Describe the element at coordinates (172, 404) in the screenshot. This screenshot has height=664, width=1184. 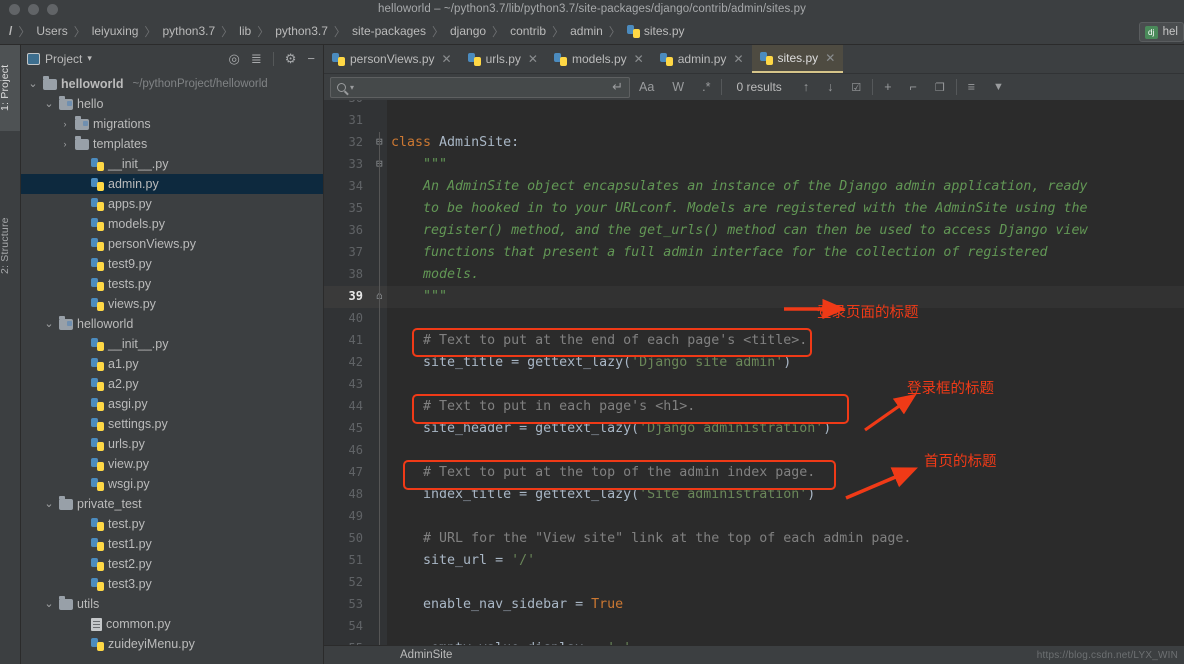
I see `tree-item-asgi-py: asgi.py` at that location.